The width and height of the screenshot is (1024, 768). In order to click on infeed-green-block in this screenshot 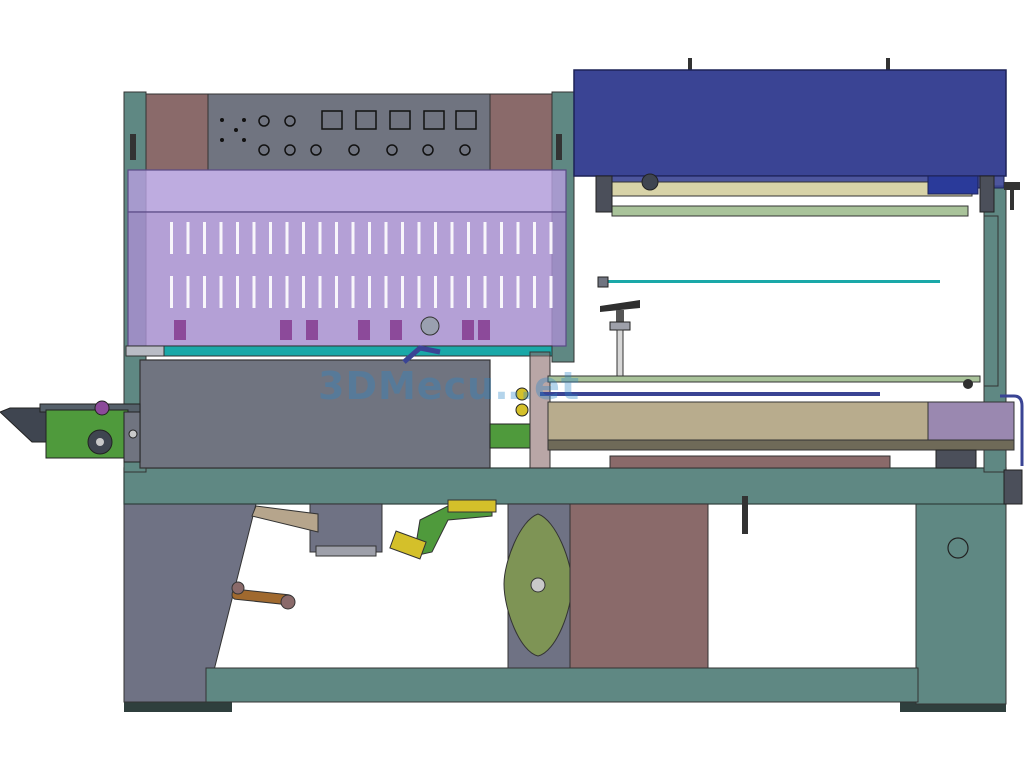, I will do `click(87, 434)`.